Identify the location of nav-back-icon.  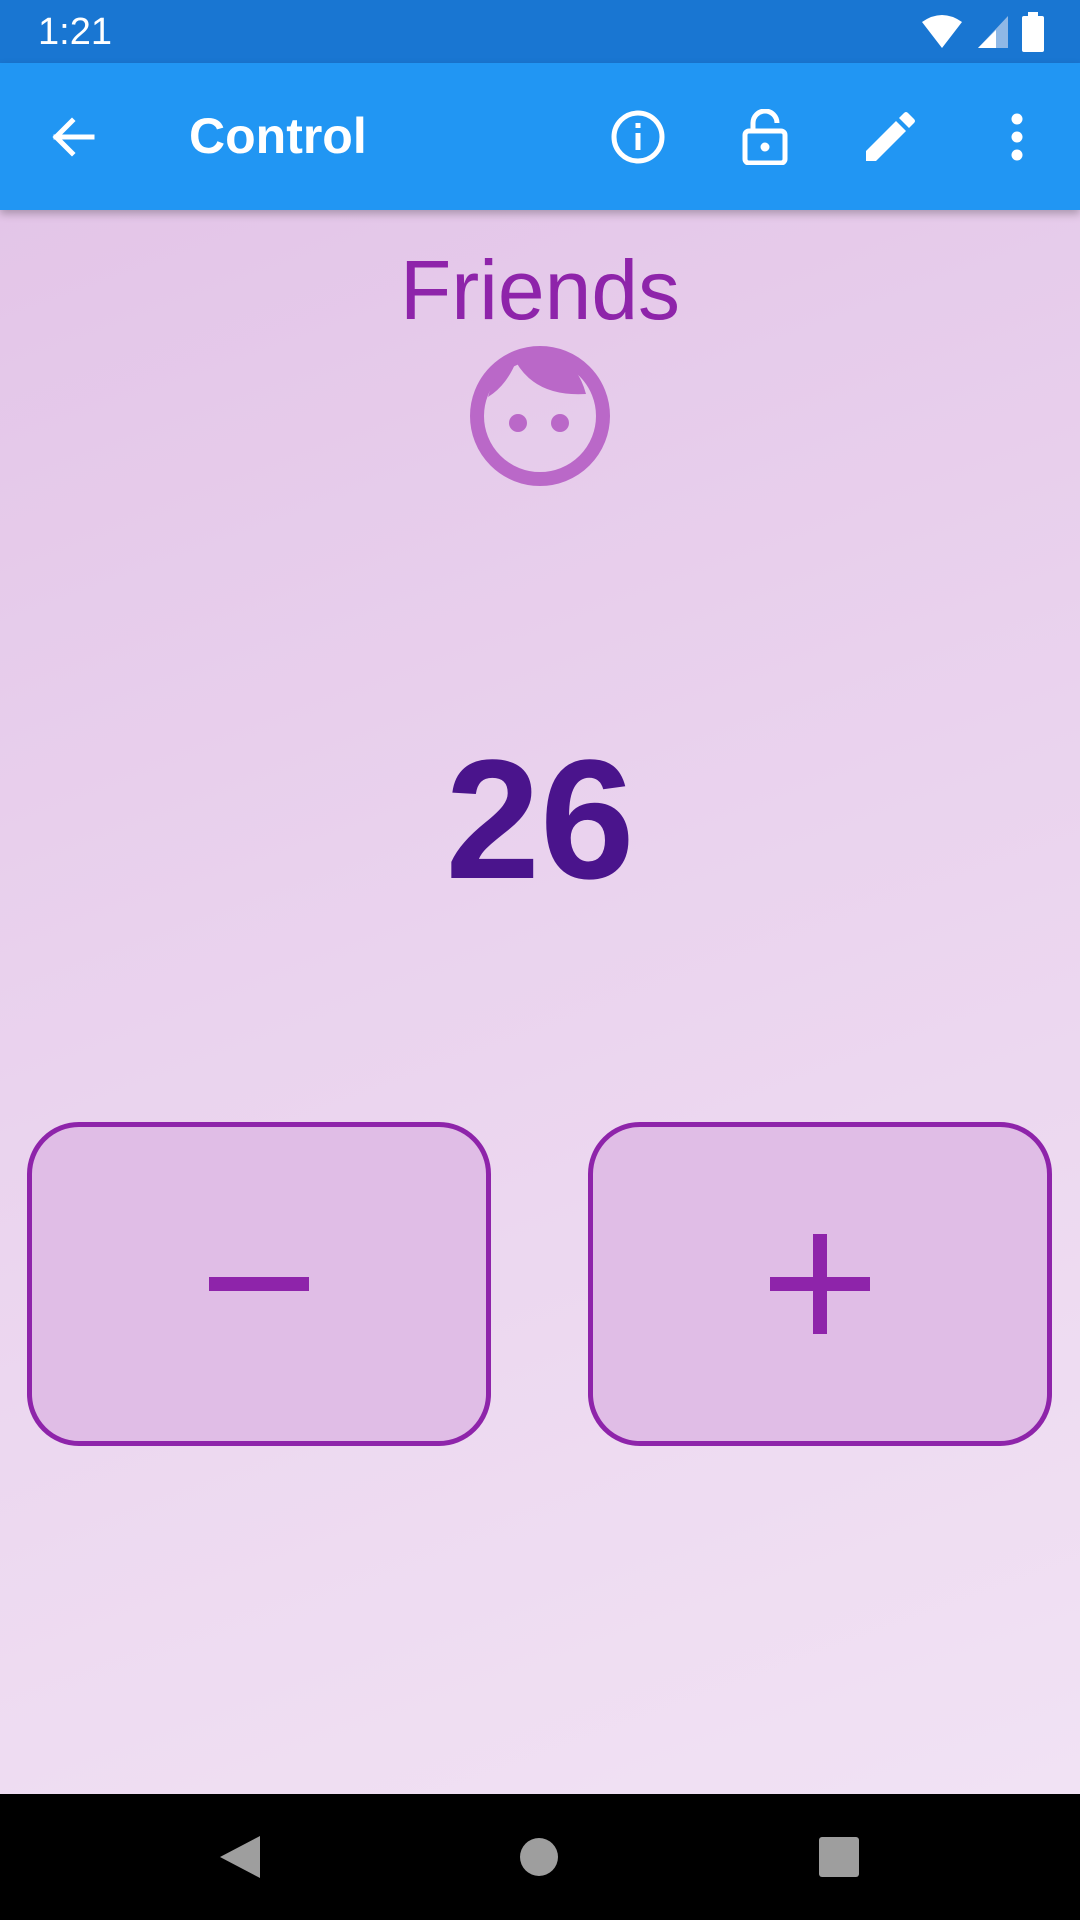
(240, 1857).